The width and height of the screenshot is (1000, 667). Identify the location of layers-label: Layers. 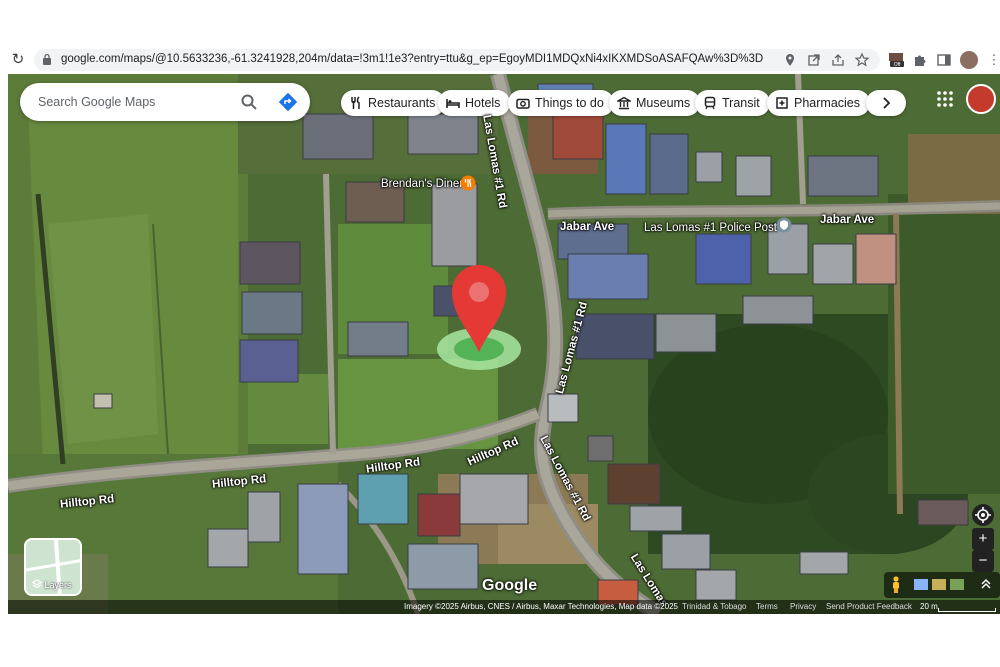
(58, 585).